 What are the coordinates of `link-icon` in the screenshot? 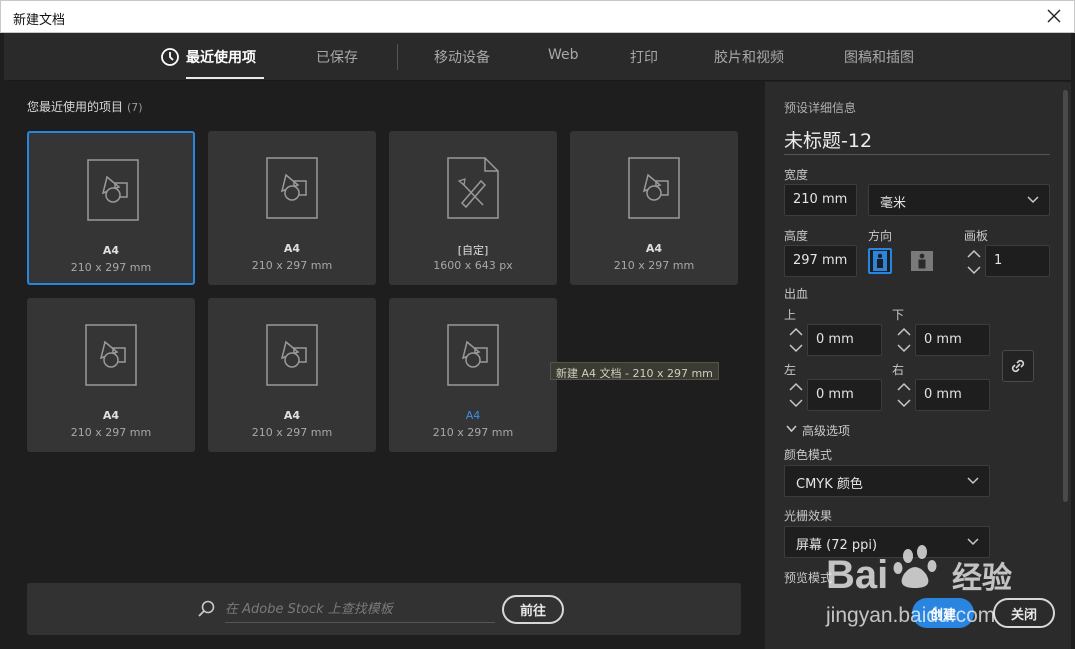 It's located at (1018, 366).